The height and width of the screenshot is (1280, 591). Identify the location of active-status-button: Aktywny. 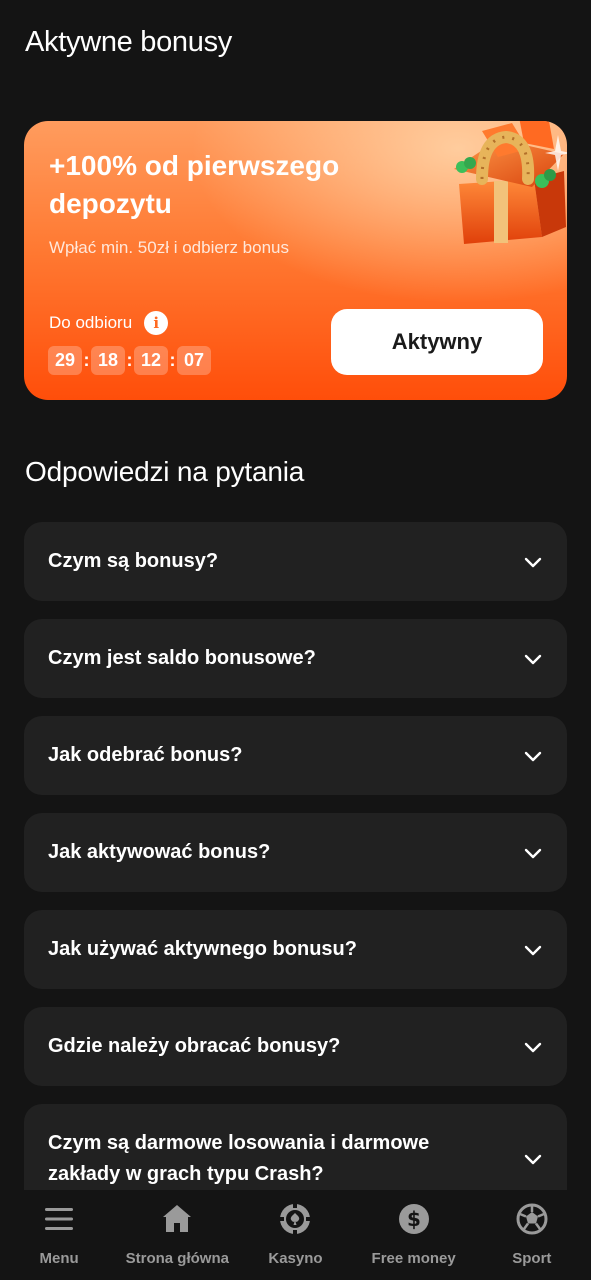
(437, 342).